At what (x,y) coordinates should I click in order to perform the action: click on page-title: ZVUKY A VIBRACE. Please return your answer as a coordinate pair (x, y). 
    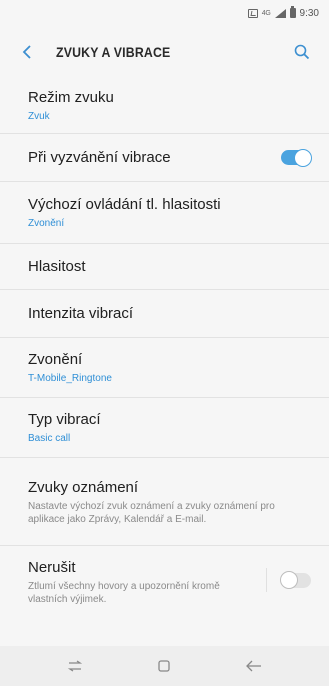
    Looking at the image, I should click on (113, 52).